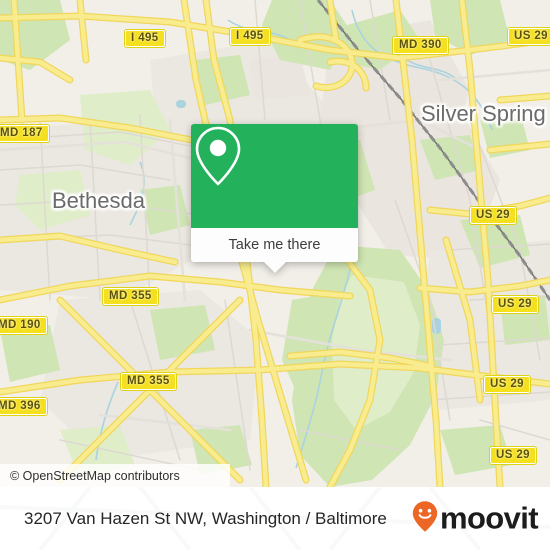 The image size is (550, 550). I want to click on place-label-silver-spring: Silver Spring, so click(483, 113).